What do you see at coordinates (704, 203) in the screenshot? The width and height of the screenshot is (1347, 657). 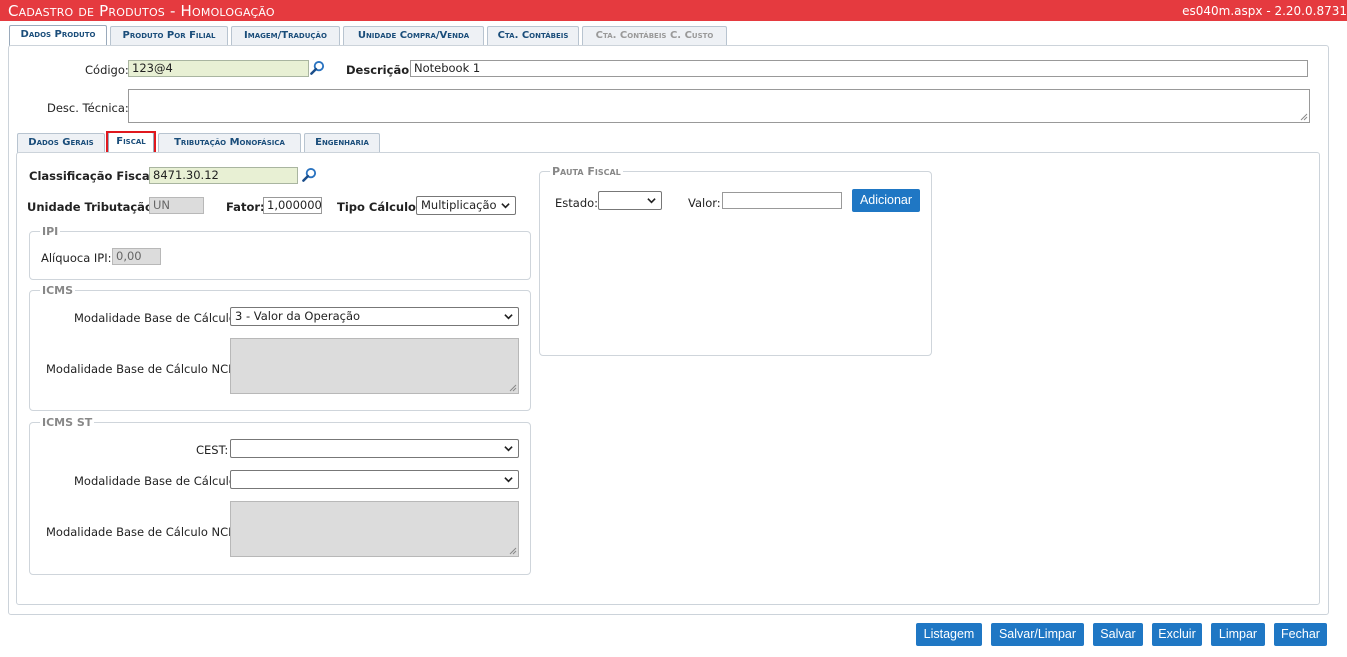 I see `valor-label: Valor:` at bounding box center [704, 203].